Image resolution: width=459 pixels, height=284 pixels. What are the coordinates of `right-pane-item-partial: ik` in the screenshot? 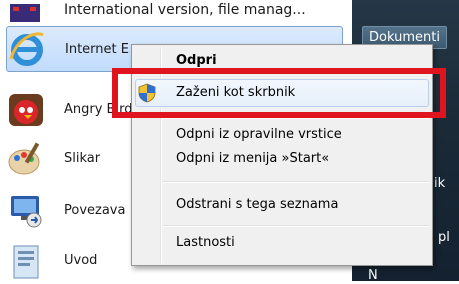 It's located at (439, 183).